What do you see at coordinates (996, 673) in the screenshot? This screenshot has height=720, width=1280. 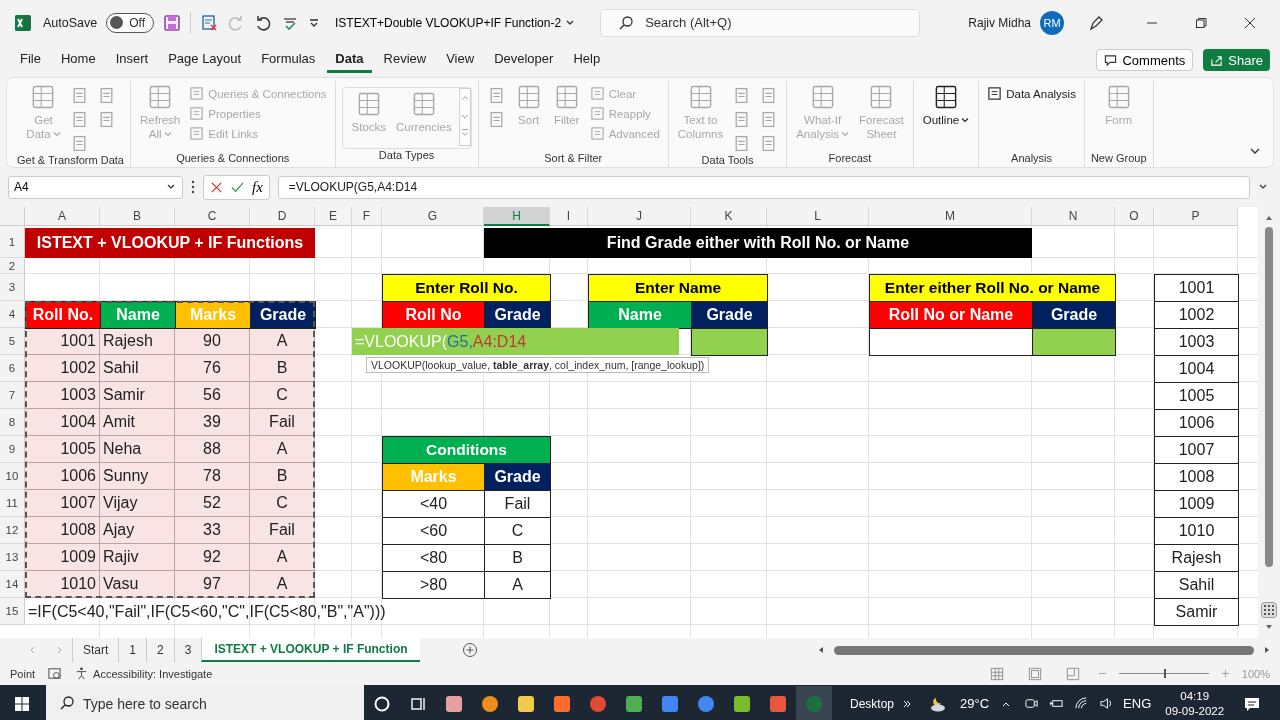 I see `normal-view-icon` at bounding box center [996, 673].